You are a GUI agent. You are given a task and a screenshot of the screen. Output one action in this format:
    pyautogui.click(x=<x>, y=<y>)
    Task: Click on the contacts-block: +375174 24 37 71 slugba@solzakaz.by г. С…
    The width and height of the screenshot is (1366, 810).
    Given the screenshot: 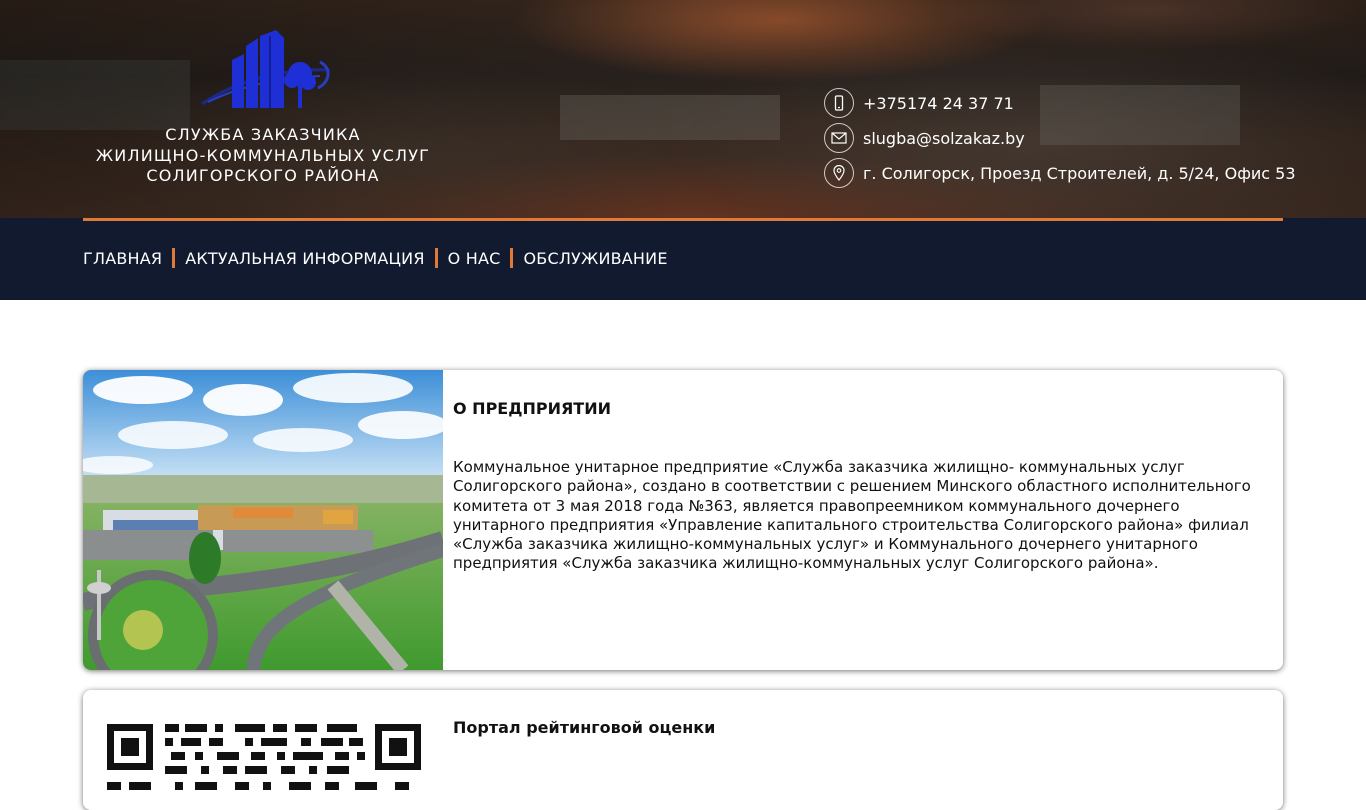 What is the action you would take?
    pyautogui.click(x=1064, y=140)
    